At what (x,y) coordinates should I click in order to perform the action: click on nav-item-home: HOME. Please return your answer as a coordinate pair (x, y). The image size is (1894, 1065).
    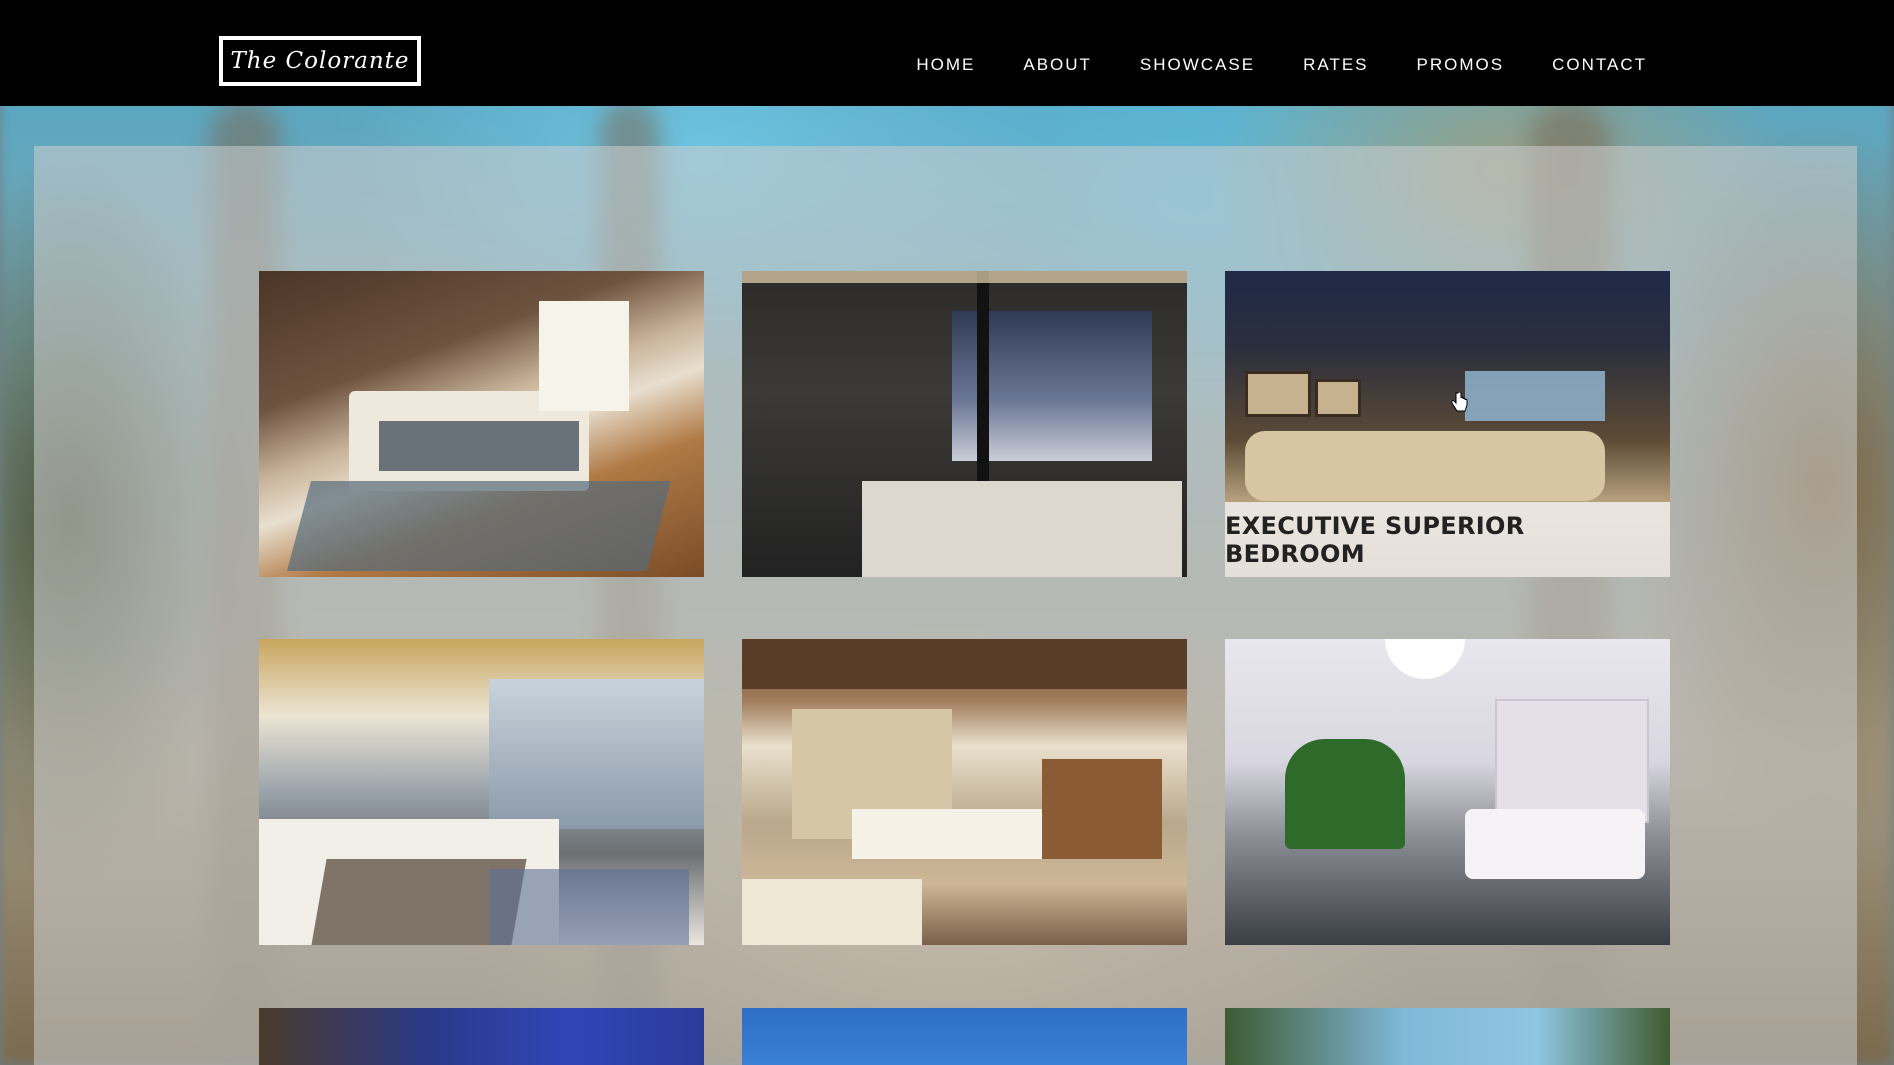
    Looking at the image, I should click on (945, 65).